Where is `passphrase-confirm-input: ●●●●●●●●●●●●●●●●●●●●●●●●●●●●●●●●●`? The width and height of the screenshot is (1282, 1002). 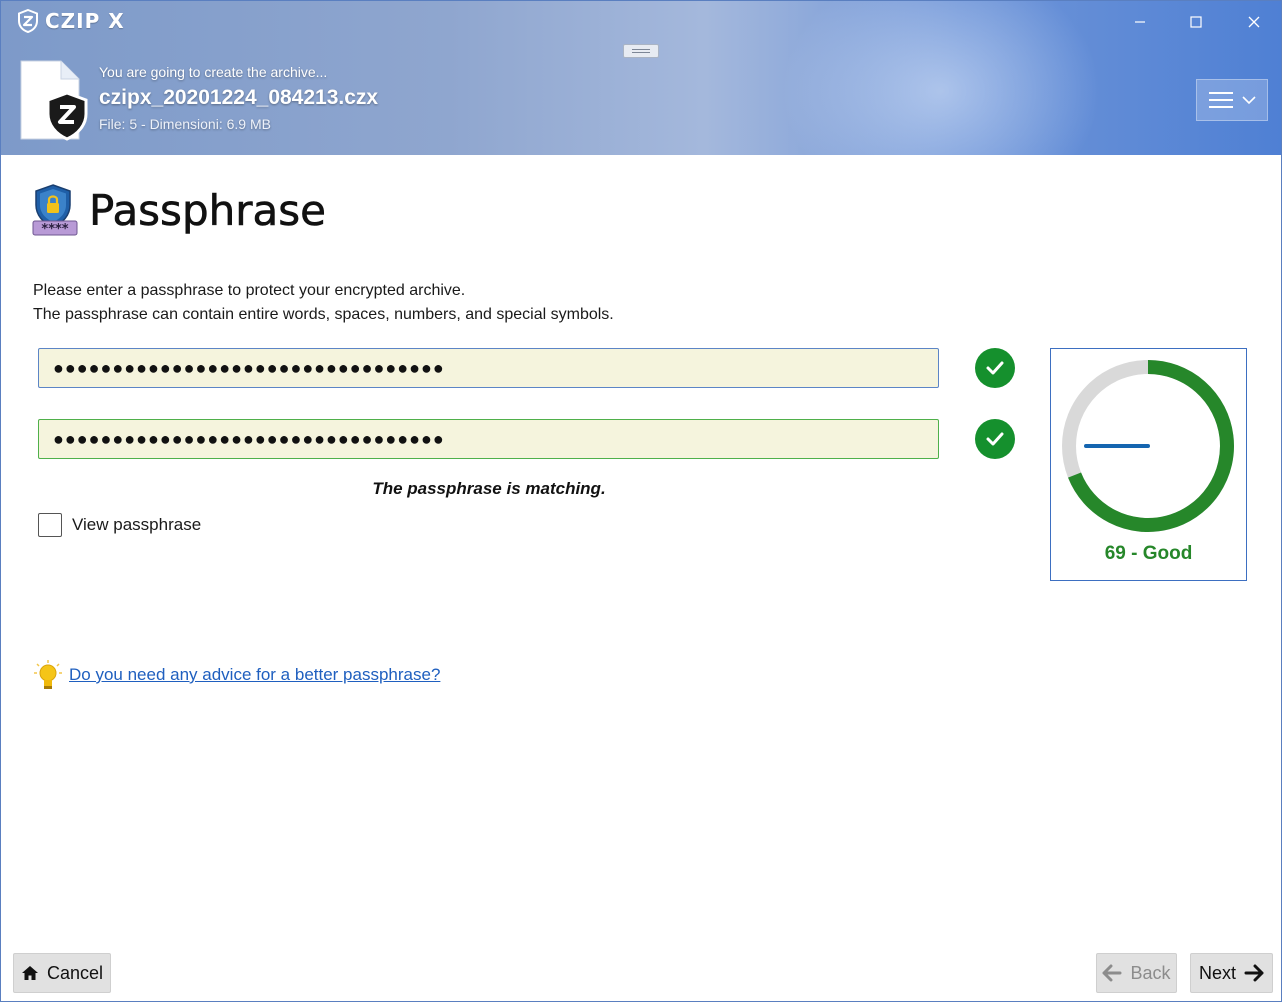 passphrase-confirm-input: ●●●●●●●●●●●●●●●●●●●●●●●●●●●●●●●●● is located at coordinates (488, 439).